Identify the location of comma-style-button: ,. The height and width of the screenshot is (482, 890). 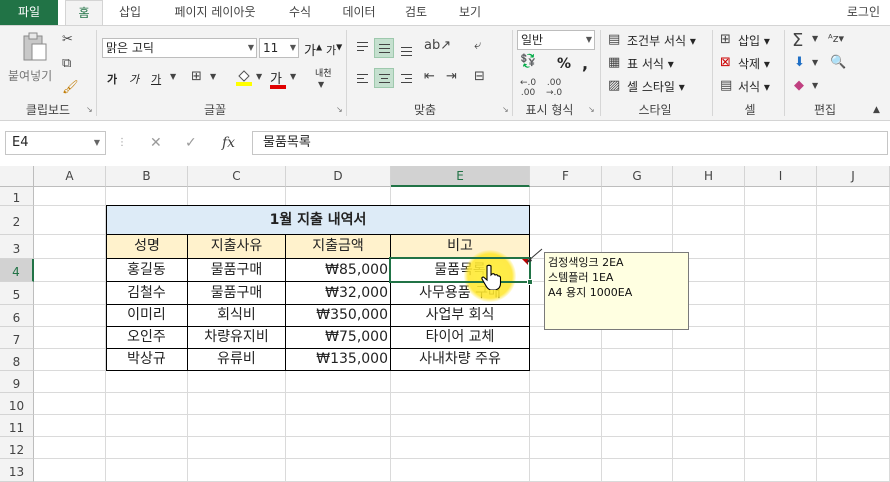
(585, 63).